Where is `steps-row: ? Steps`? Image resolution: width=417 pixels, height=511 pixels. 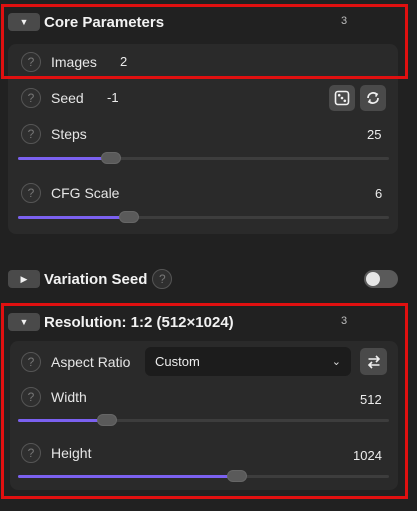 steps-row: ? Steps is located at coordinates (54, 134).